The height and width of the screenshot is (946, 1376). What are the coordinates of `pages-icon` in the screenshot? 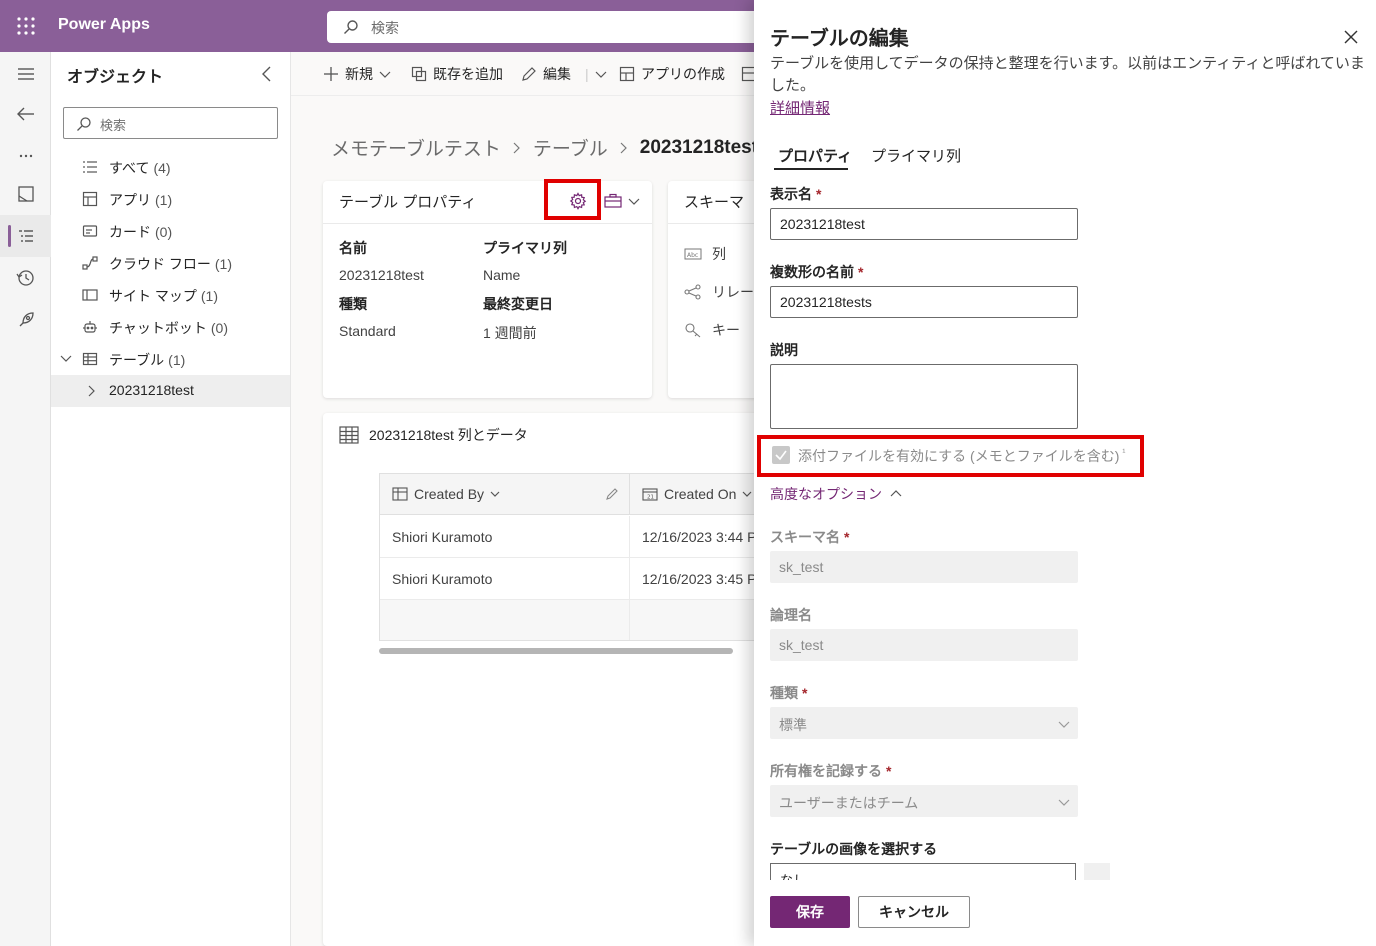 It's located at (26, 194).